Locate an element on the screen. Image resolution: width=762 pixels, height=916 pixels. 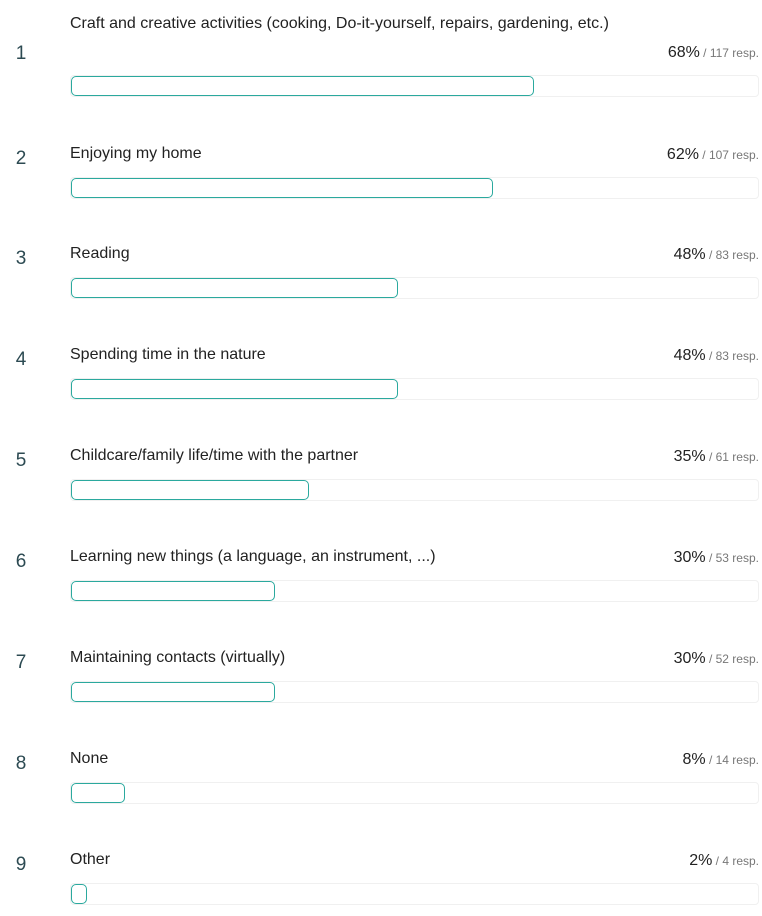
bar-row: 3 Reading 48% / 83 resp. is located at coordinates (381, 275).